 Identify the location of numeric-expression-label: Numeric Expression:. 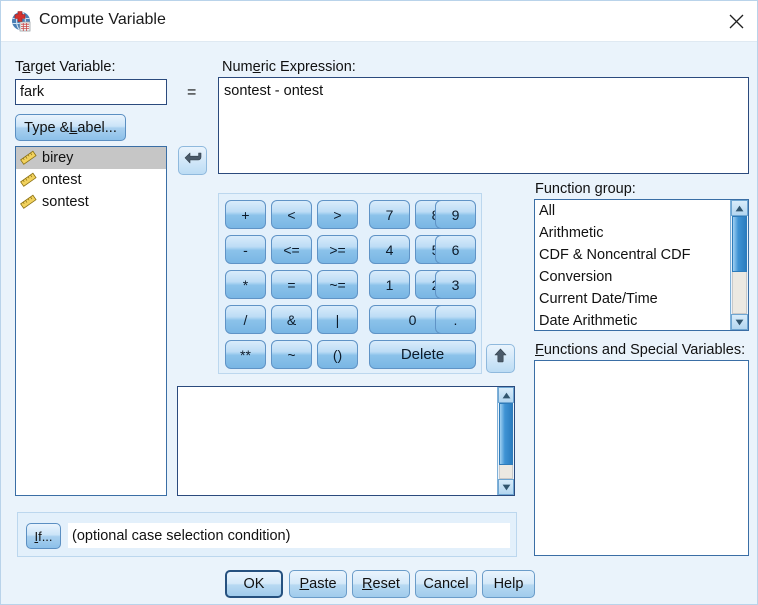
(289, 67).